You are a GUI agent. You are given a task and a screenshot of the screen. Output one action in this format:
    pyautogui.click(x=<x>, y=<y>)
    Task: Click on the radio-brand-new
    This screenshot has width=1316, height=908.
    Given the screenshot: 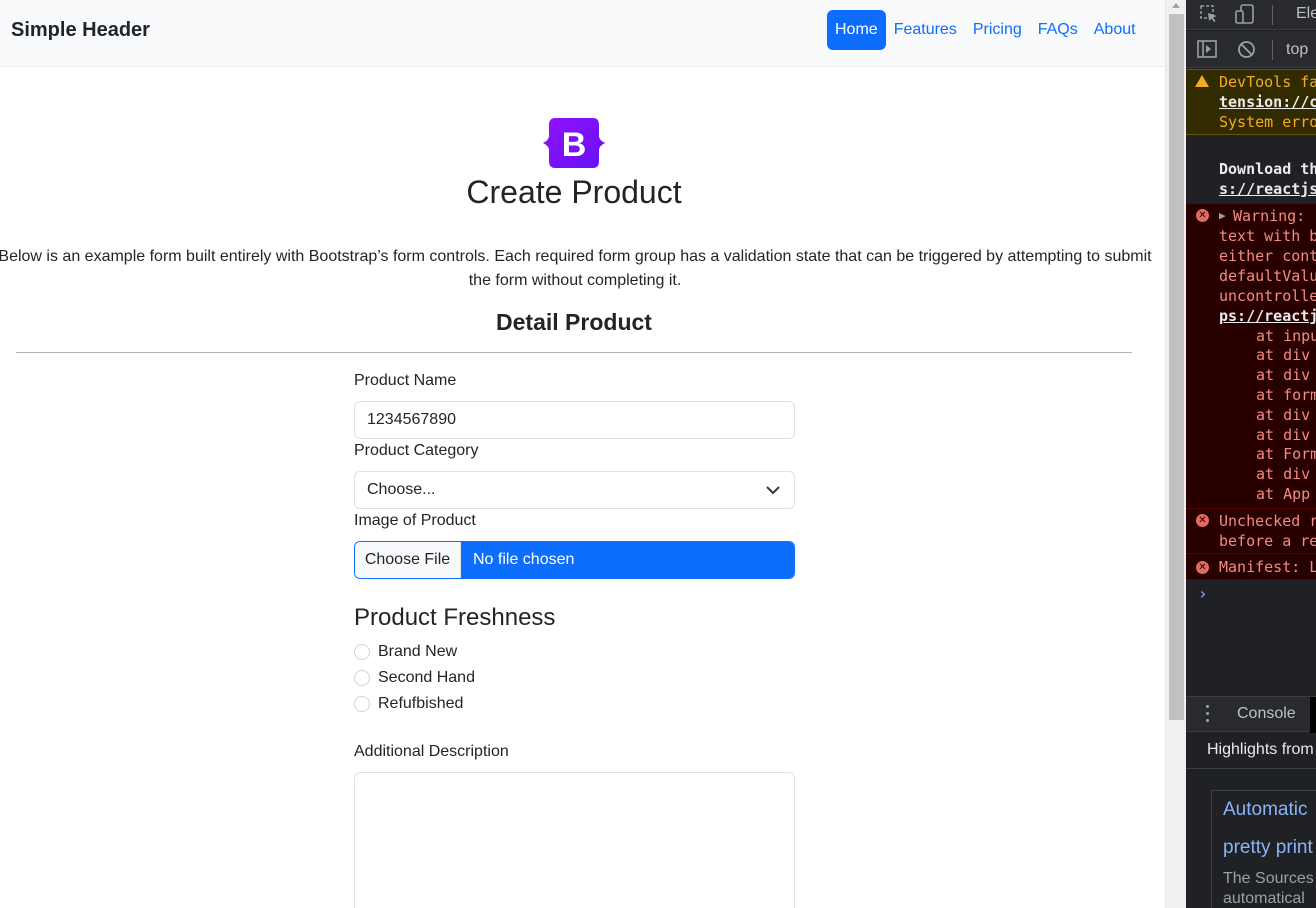 What is the action you would take?
    pyautogui.click(x=362, y=652)
    